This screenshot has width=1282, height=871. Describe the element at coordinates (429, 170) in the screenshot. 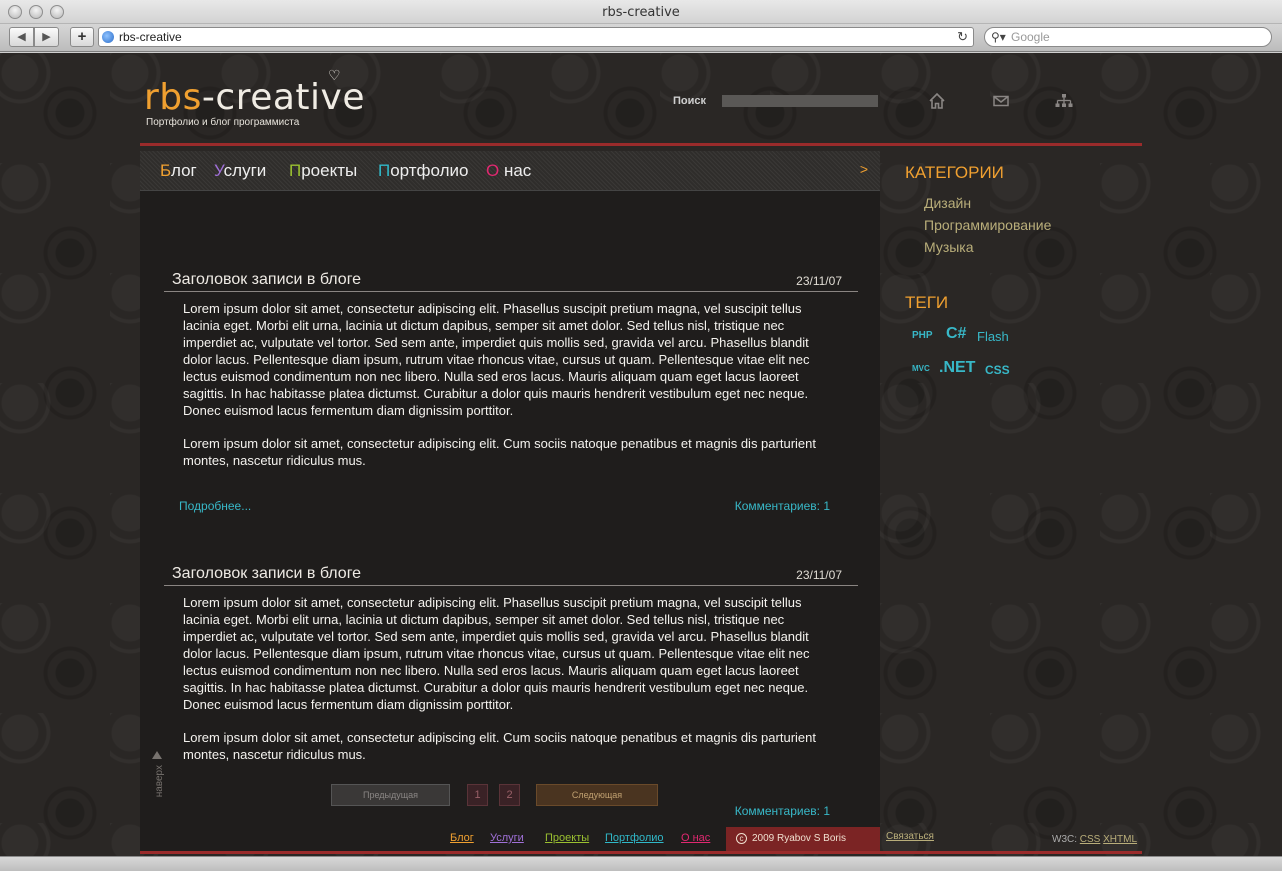

I see `menu-item-label: ортфолио` at that location.